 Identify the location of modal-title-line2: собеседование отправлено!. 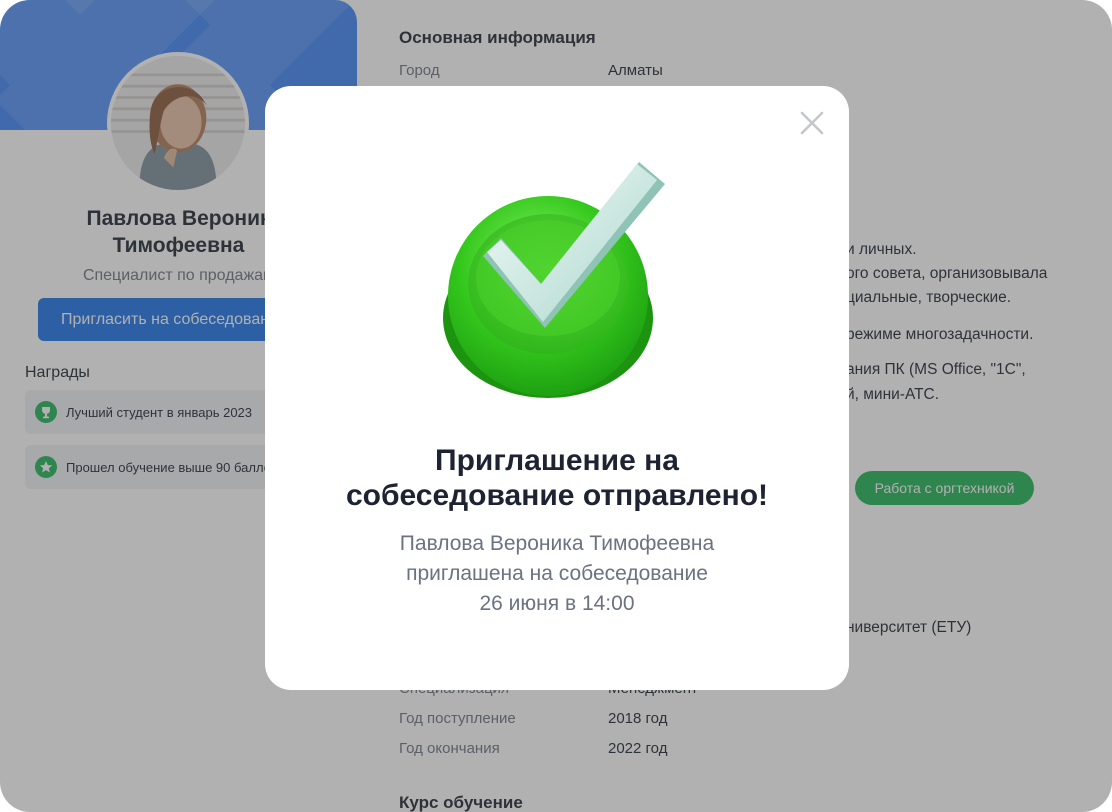
(557, 495).